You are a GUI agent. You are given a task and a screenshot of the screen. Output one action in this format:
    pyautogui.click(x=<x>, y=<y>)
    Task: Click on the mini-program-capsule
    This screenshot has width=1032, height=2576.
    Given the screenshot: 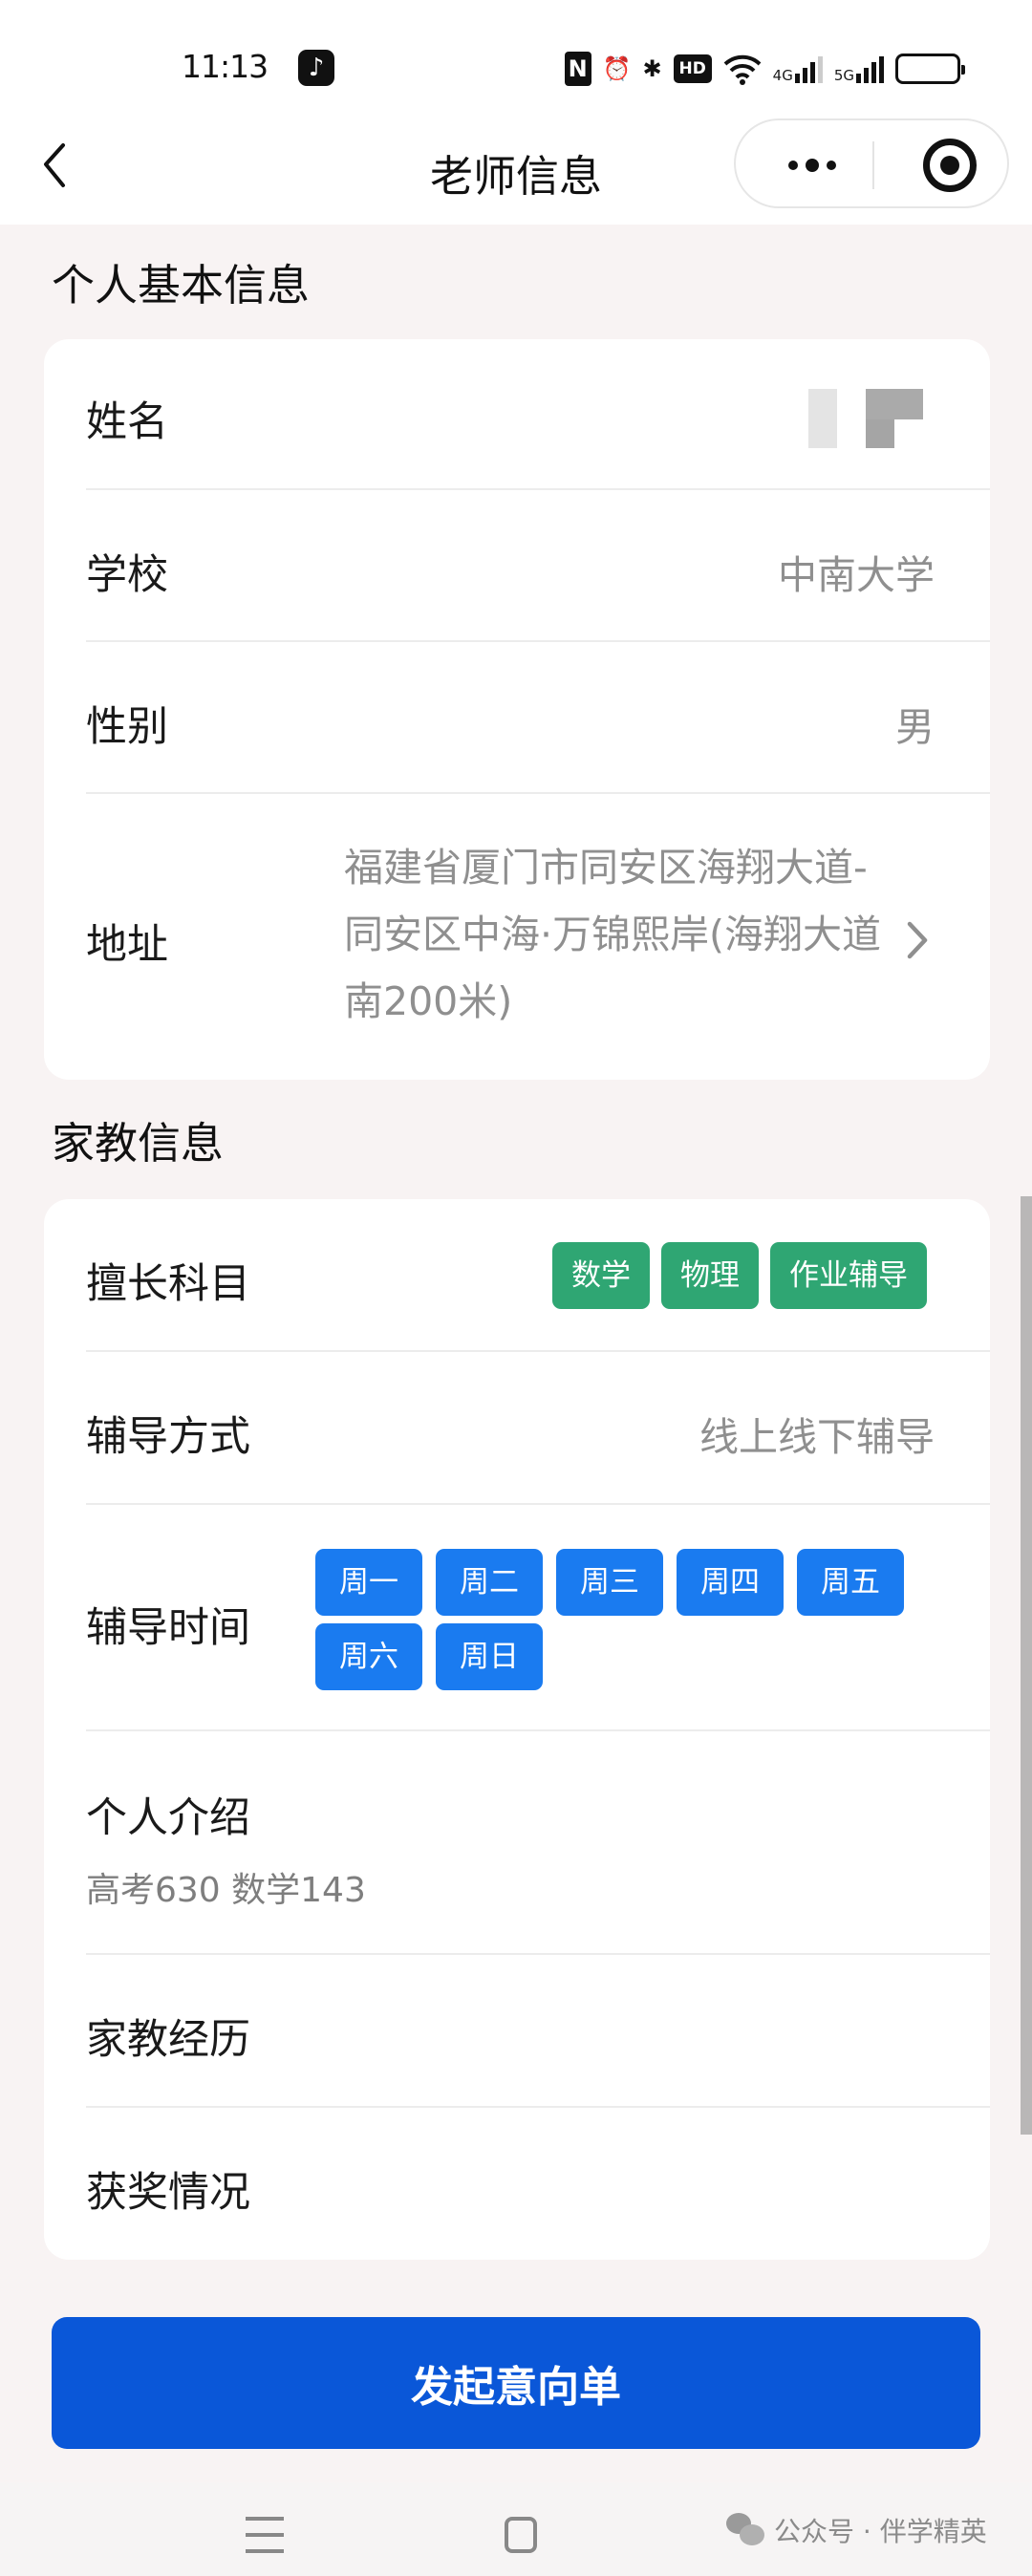 What is the action you would take?
    pyautogui.click(x=872, y=163)
    